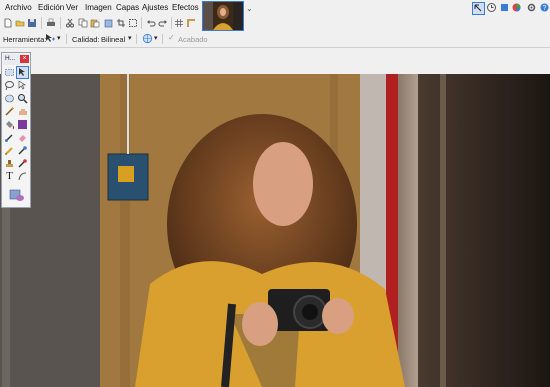 The width and height of the screenshot is (550, 387). What do you see at coordinates (478, 8) in the screenshot?
I see `tools-window-toggle-icon` at bounding box center [478, 8].